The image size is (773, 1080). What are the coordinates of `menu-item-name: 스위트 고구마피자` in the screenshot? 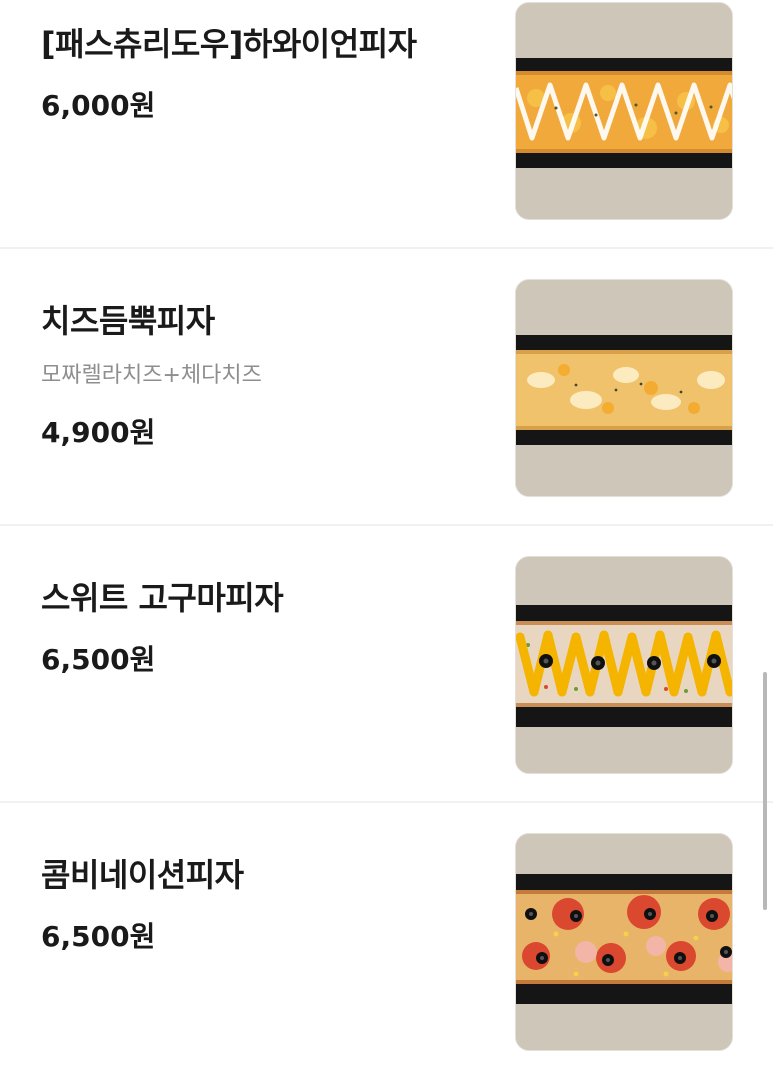 It's located at (162, 598).